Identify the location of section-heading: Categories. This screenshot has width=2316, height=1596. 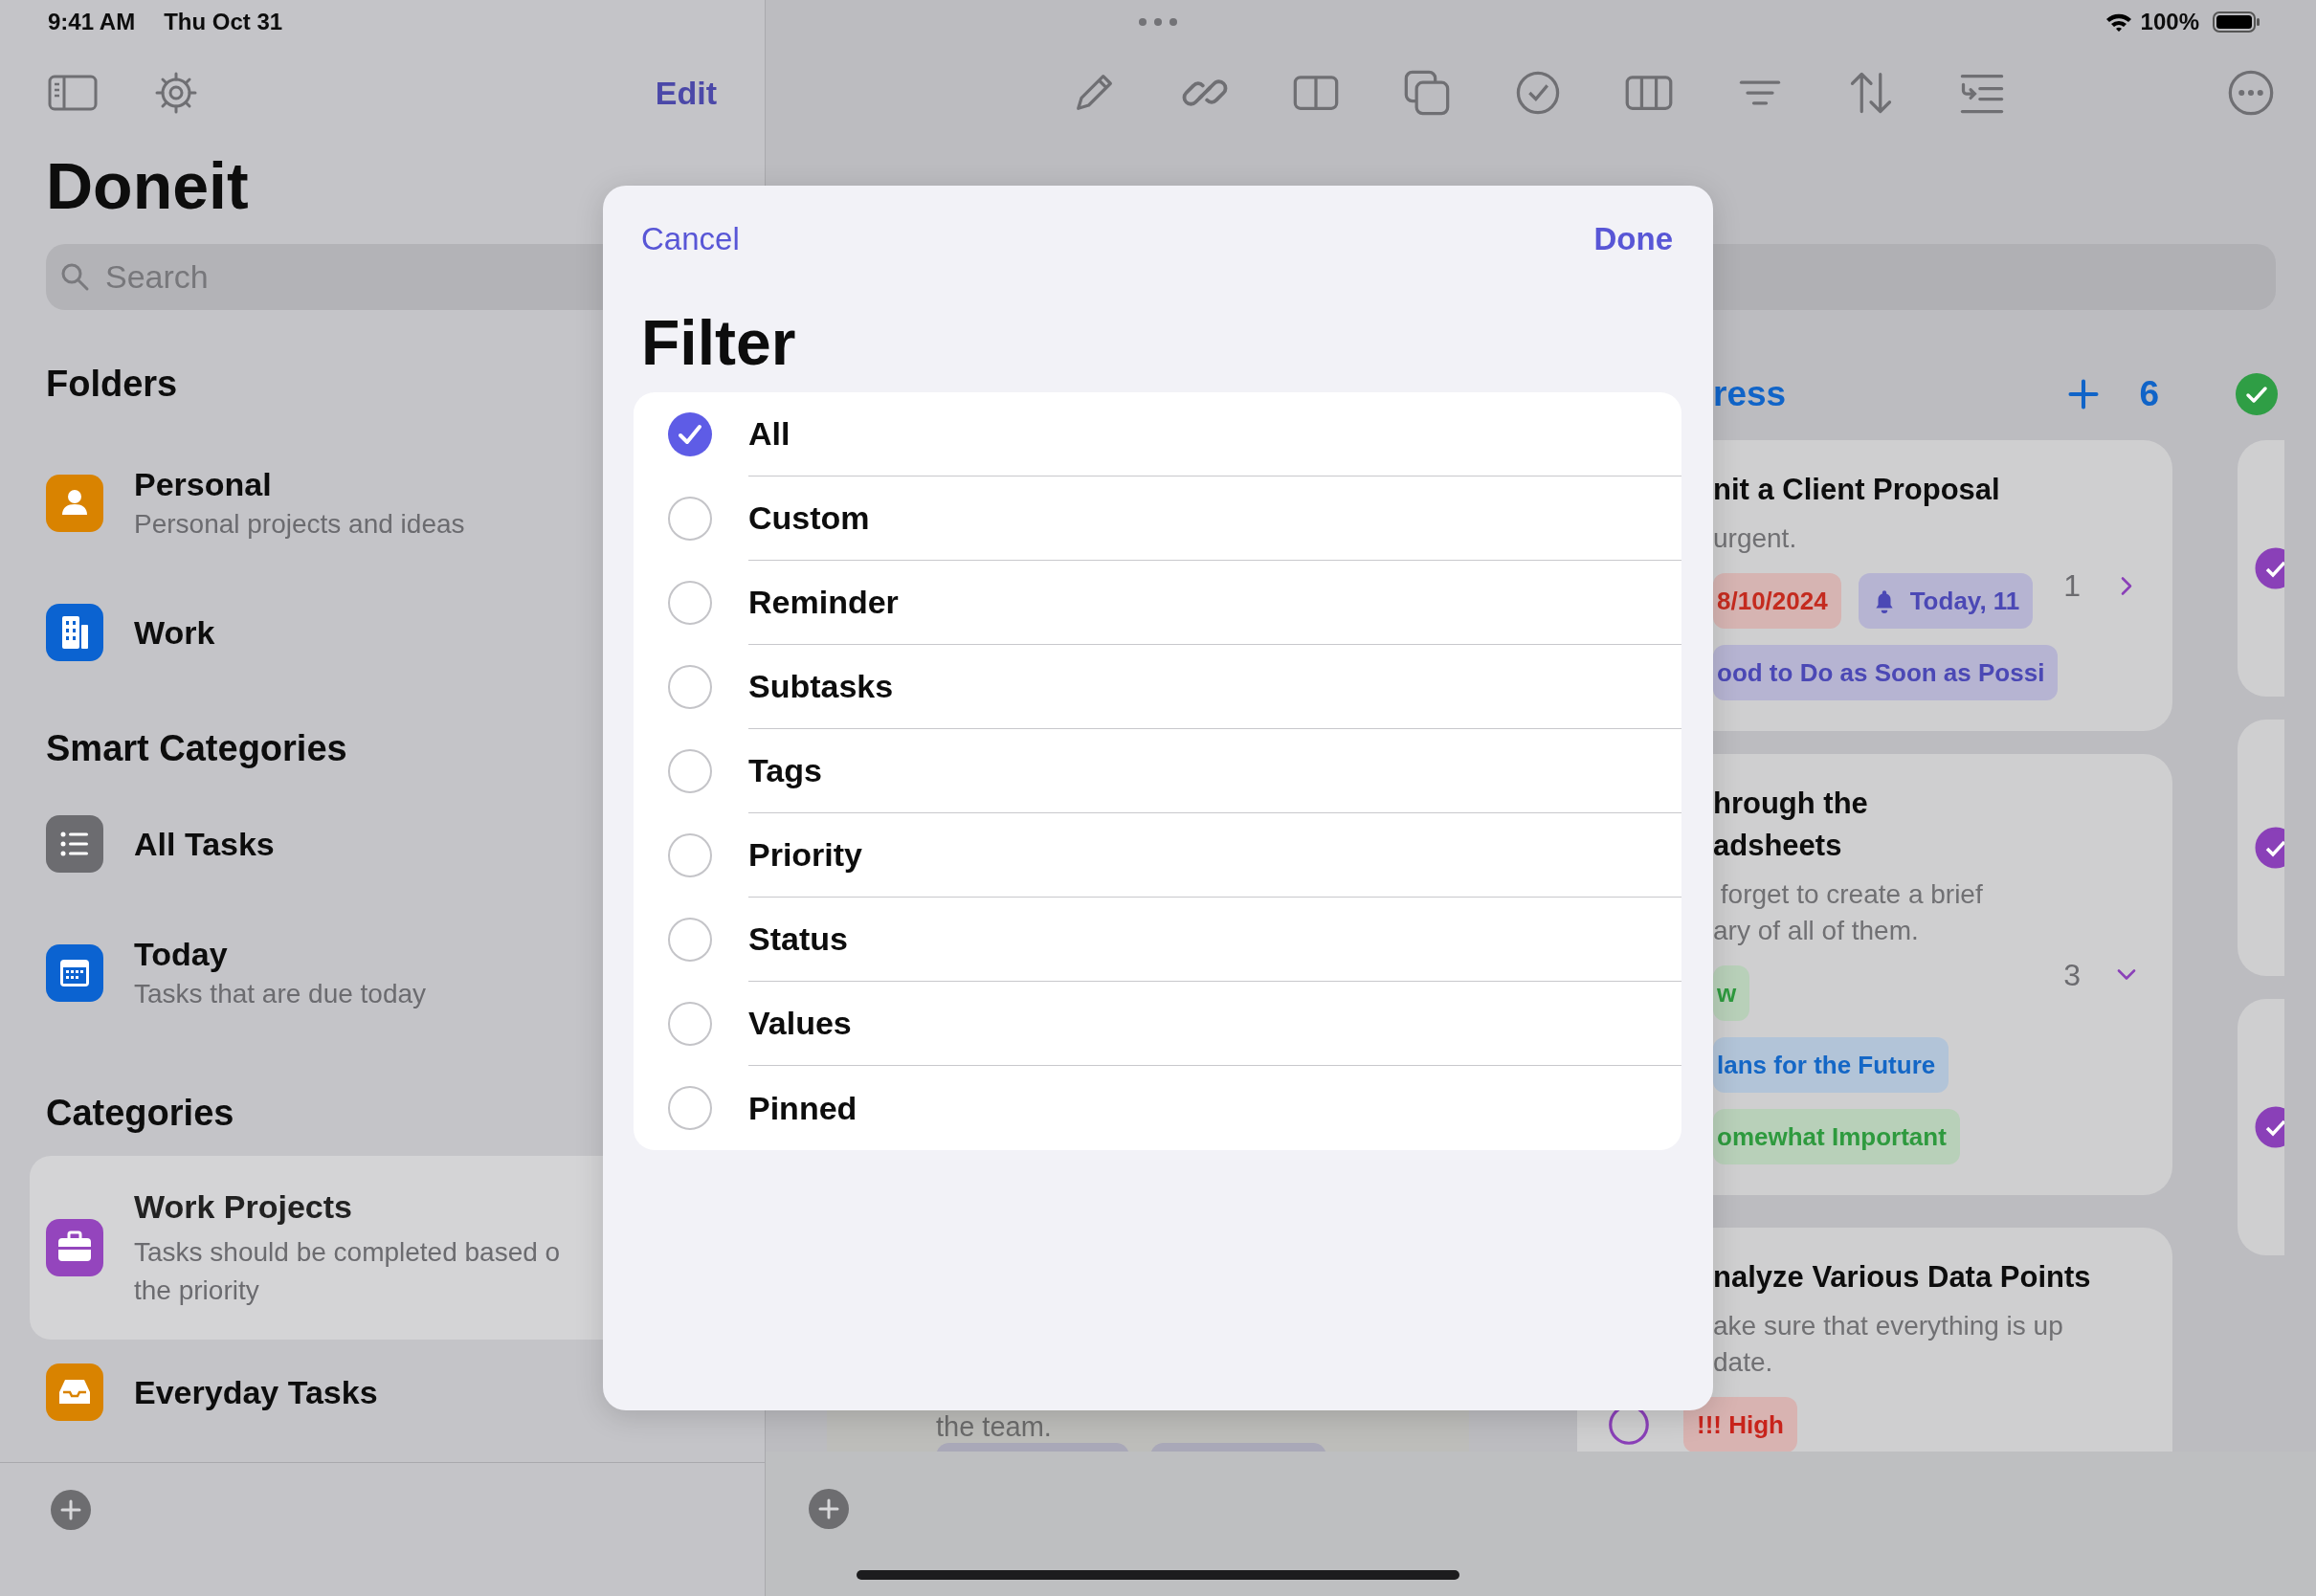
(140, 1113).